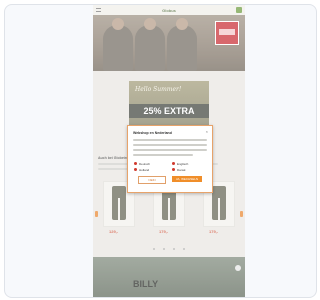 This screenshot has height=300, width=320. I want to click on cancel-button: NEIN, so click(152, 180).